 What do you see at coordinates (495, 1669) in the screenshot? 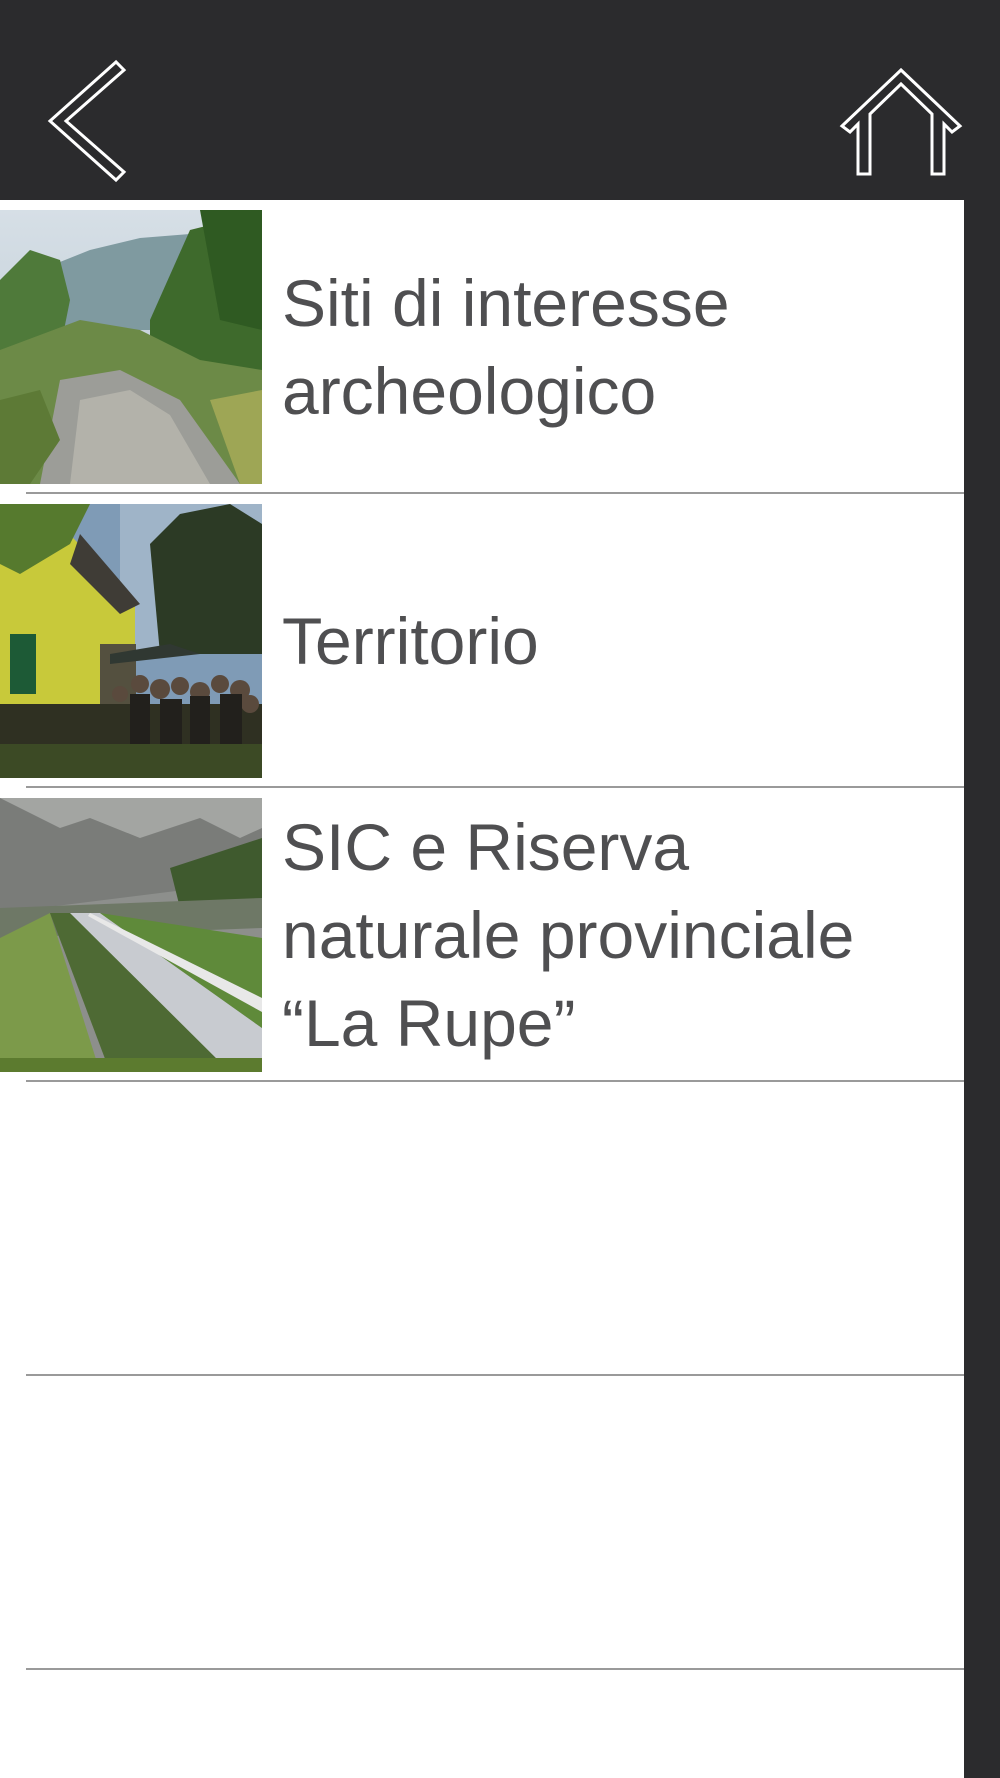
I see `row-divider` at bounding box center [495, 1669].